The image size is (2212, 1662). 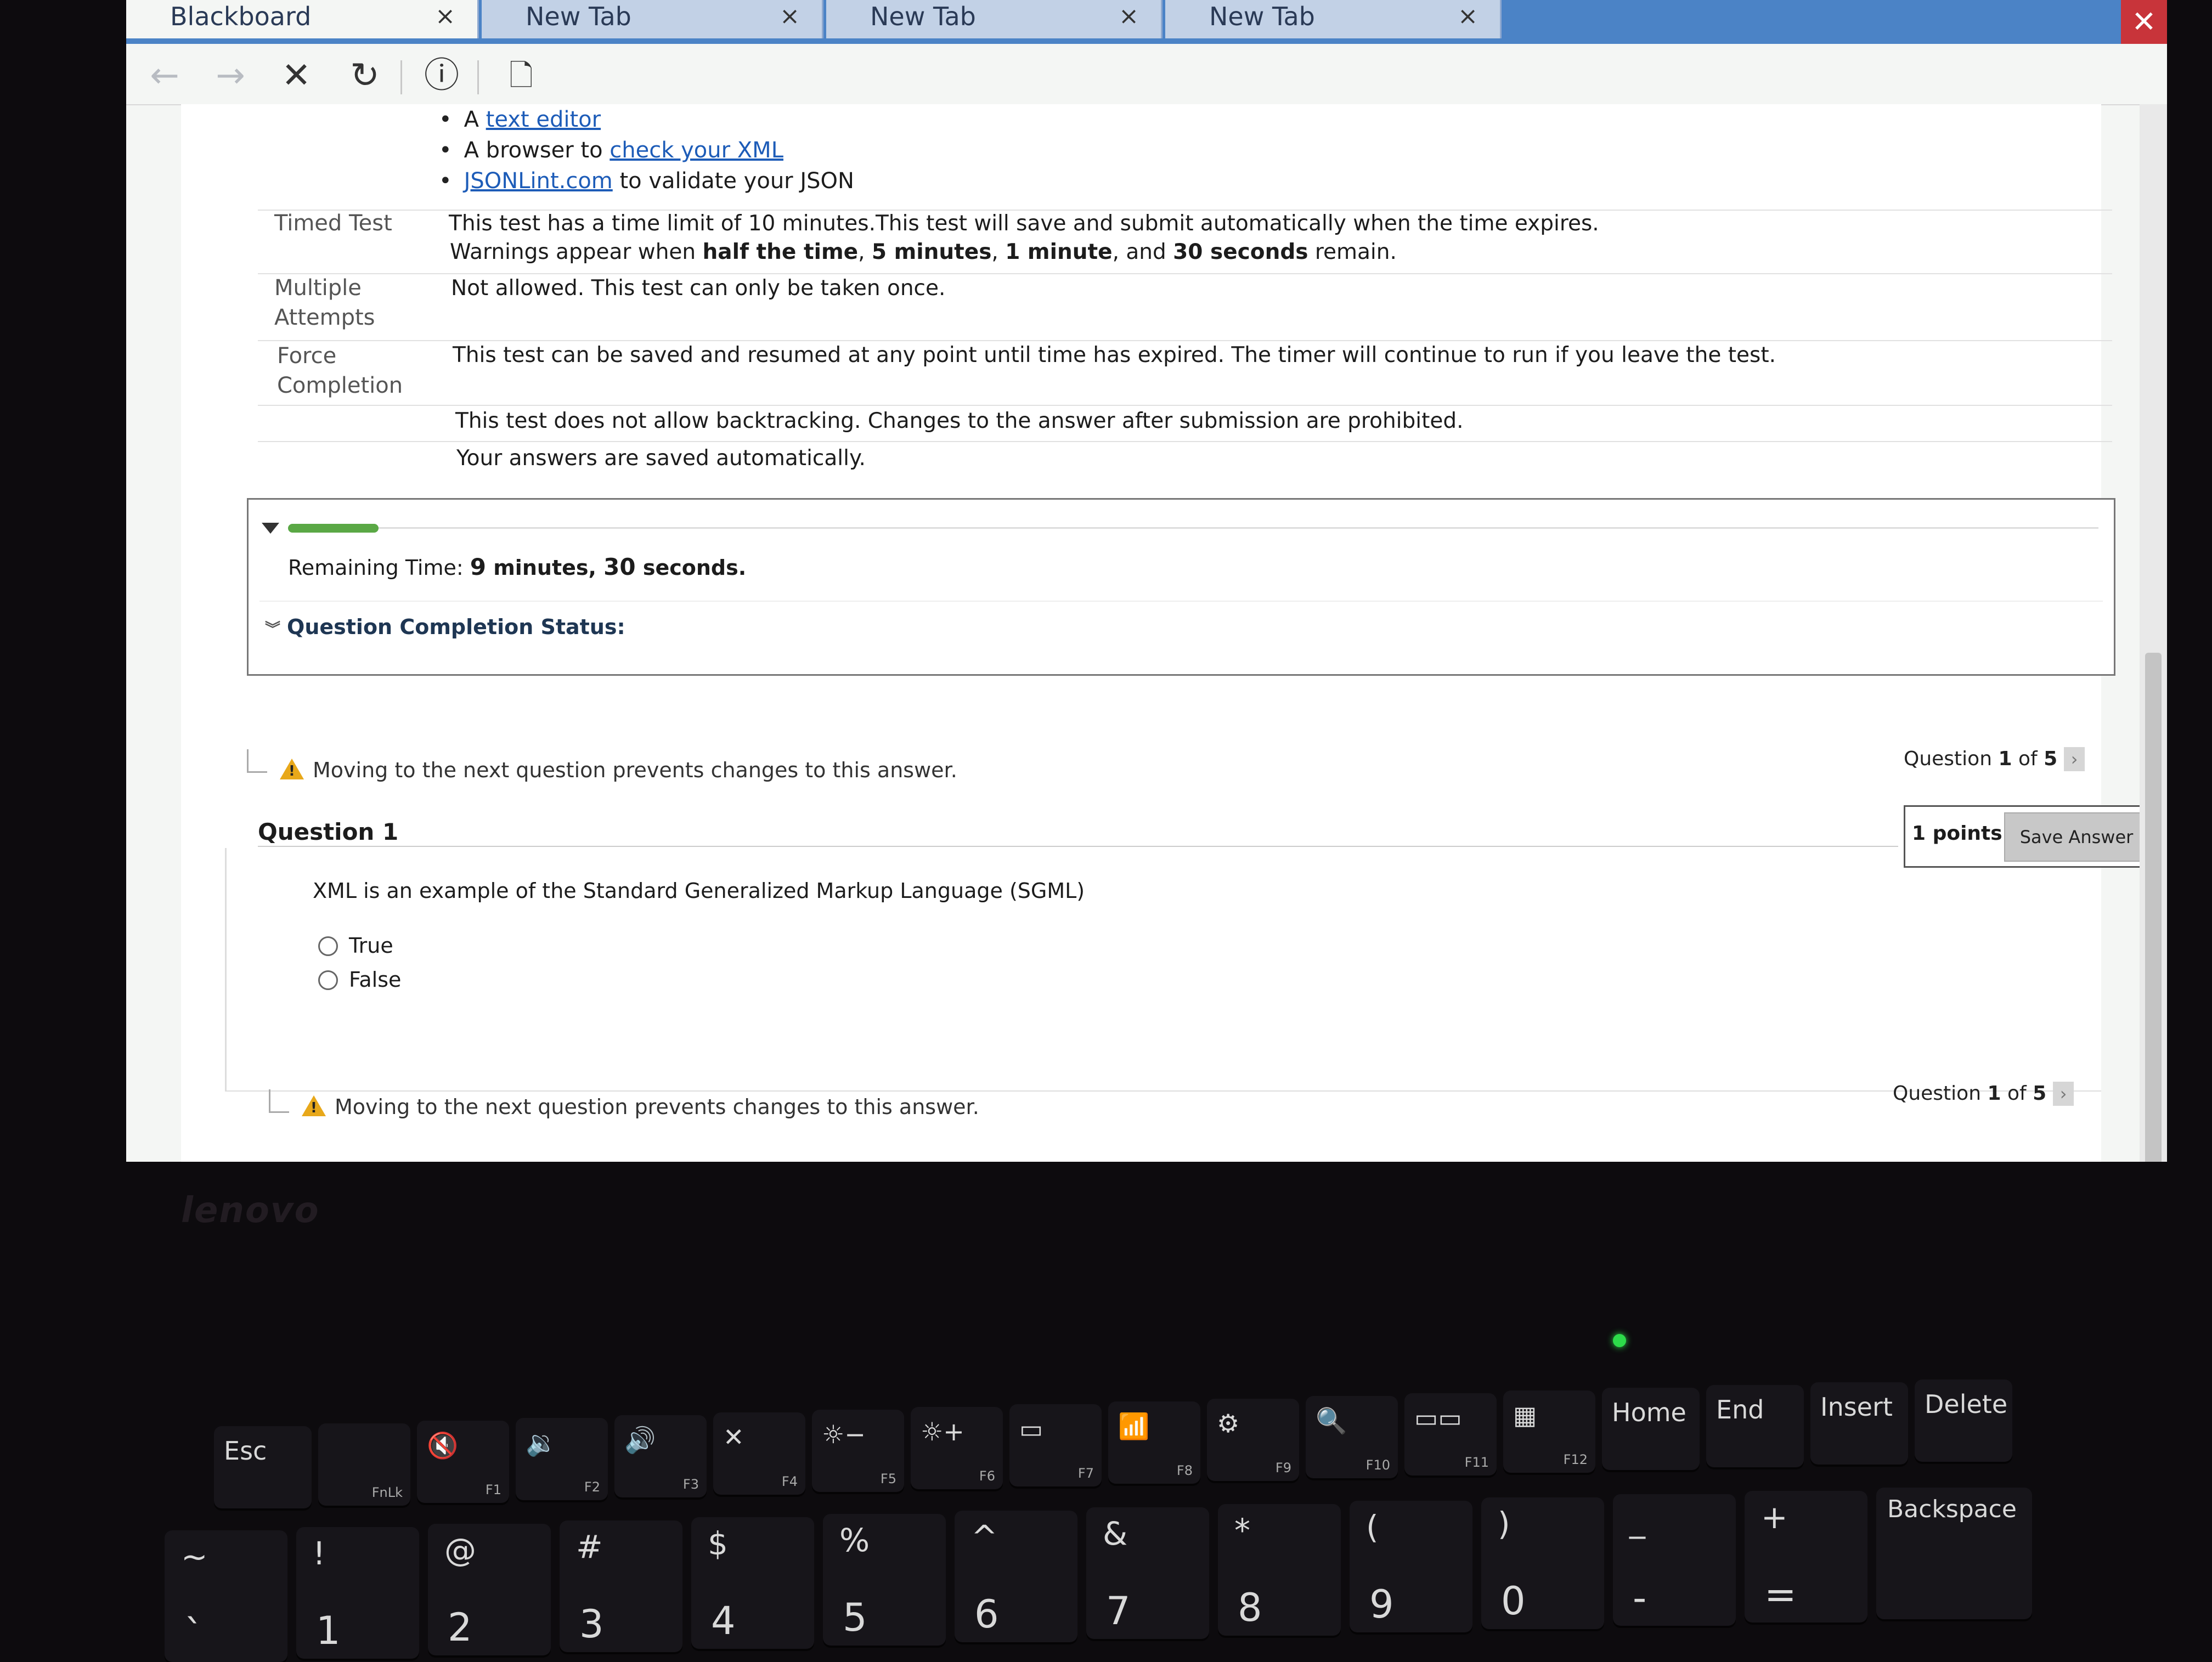 I want to click on key-shift-label: %, so click(x=854, y=1540).